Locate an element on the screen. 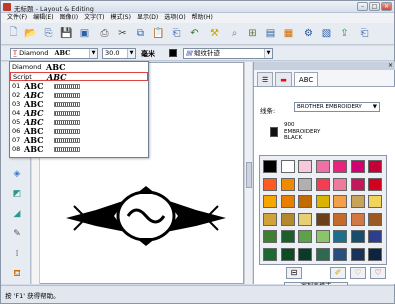 Image resolution: width=395 pixels, height=304 pixels. maximize-button: □ is located at coordinates (374, 6).